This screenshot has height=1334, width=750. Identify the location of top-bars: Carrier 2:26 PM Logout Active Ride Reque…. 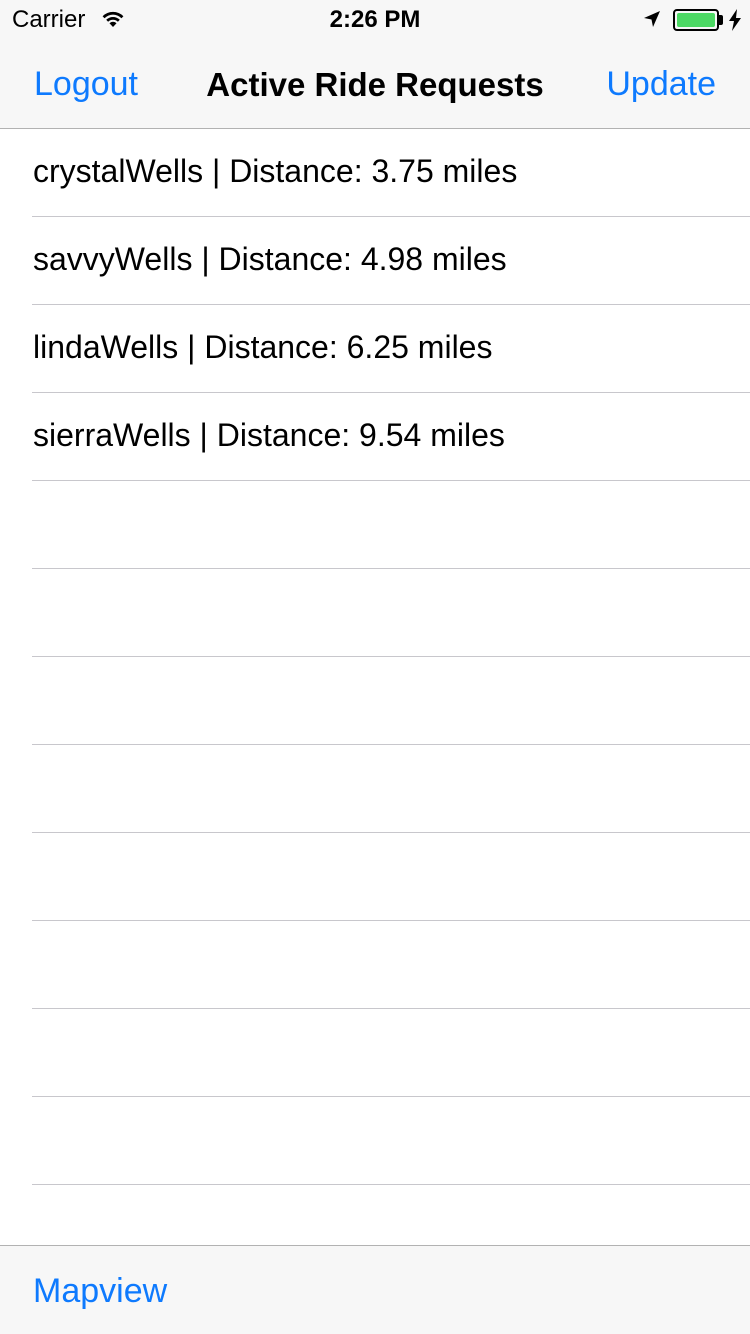
(375, 64).